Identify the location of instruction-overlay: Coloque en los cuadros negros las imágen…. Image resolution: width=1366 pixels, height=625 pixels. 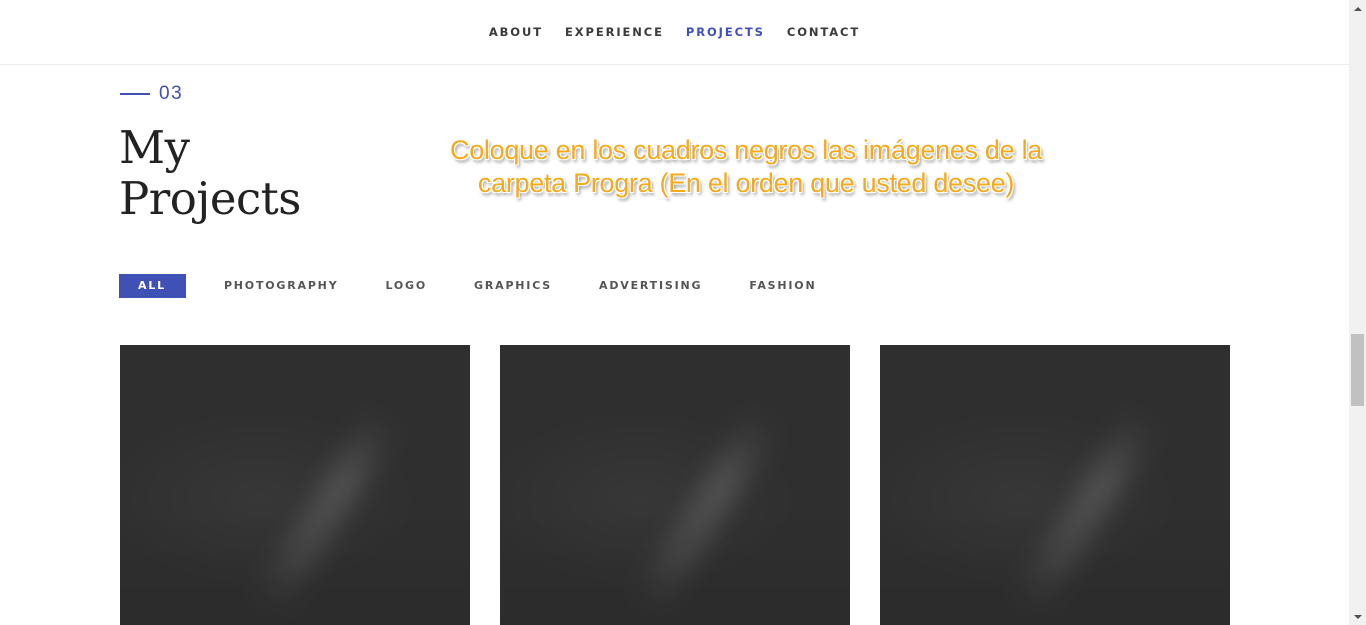
(746, 167).